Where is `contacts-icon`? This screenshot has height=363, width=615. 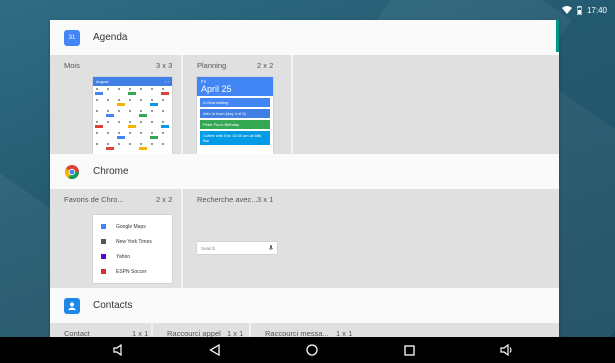
contacts-icon is located at coordinates (72, 305).